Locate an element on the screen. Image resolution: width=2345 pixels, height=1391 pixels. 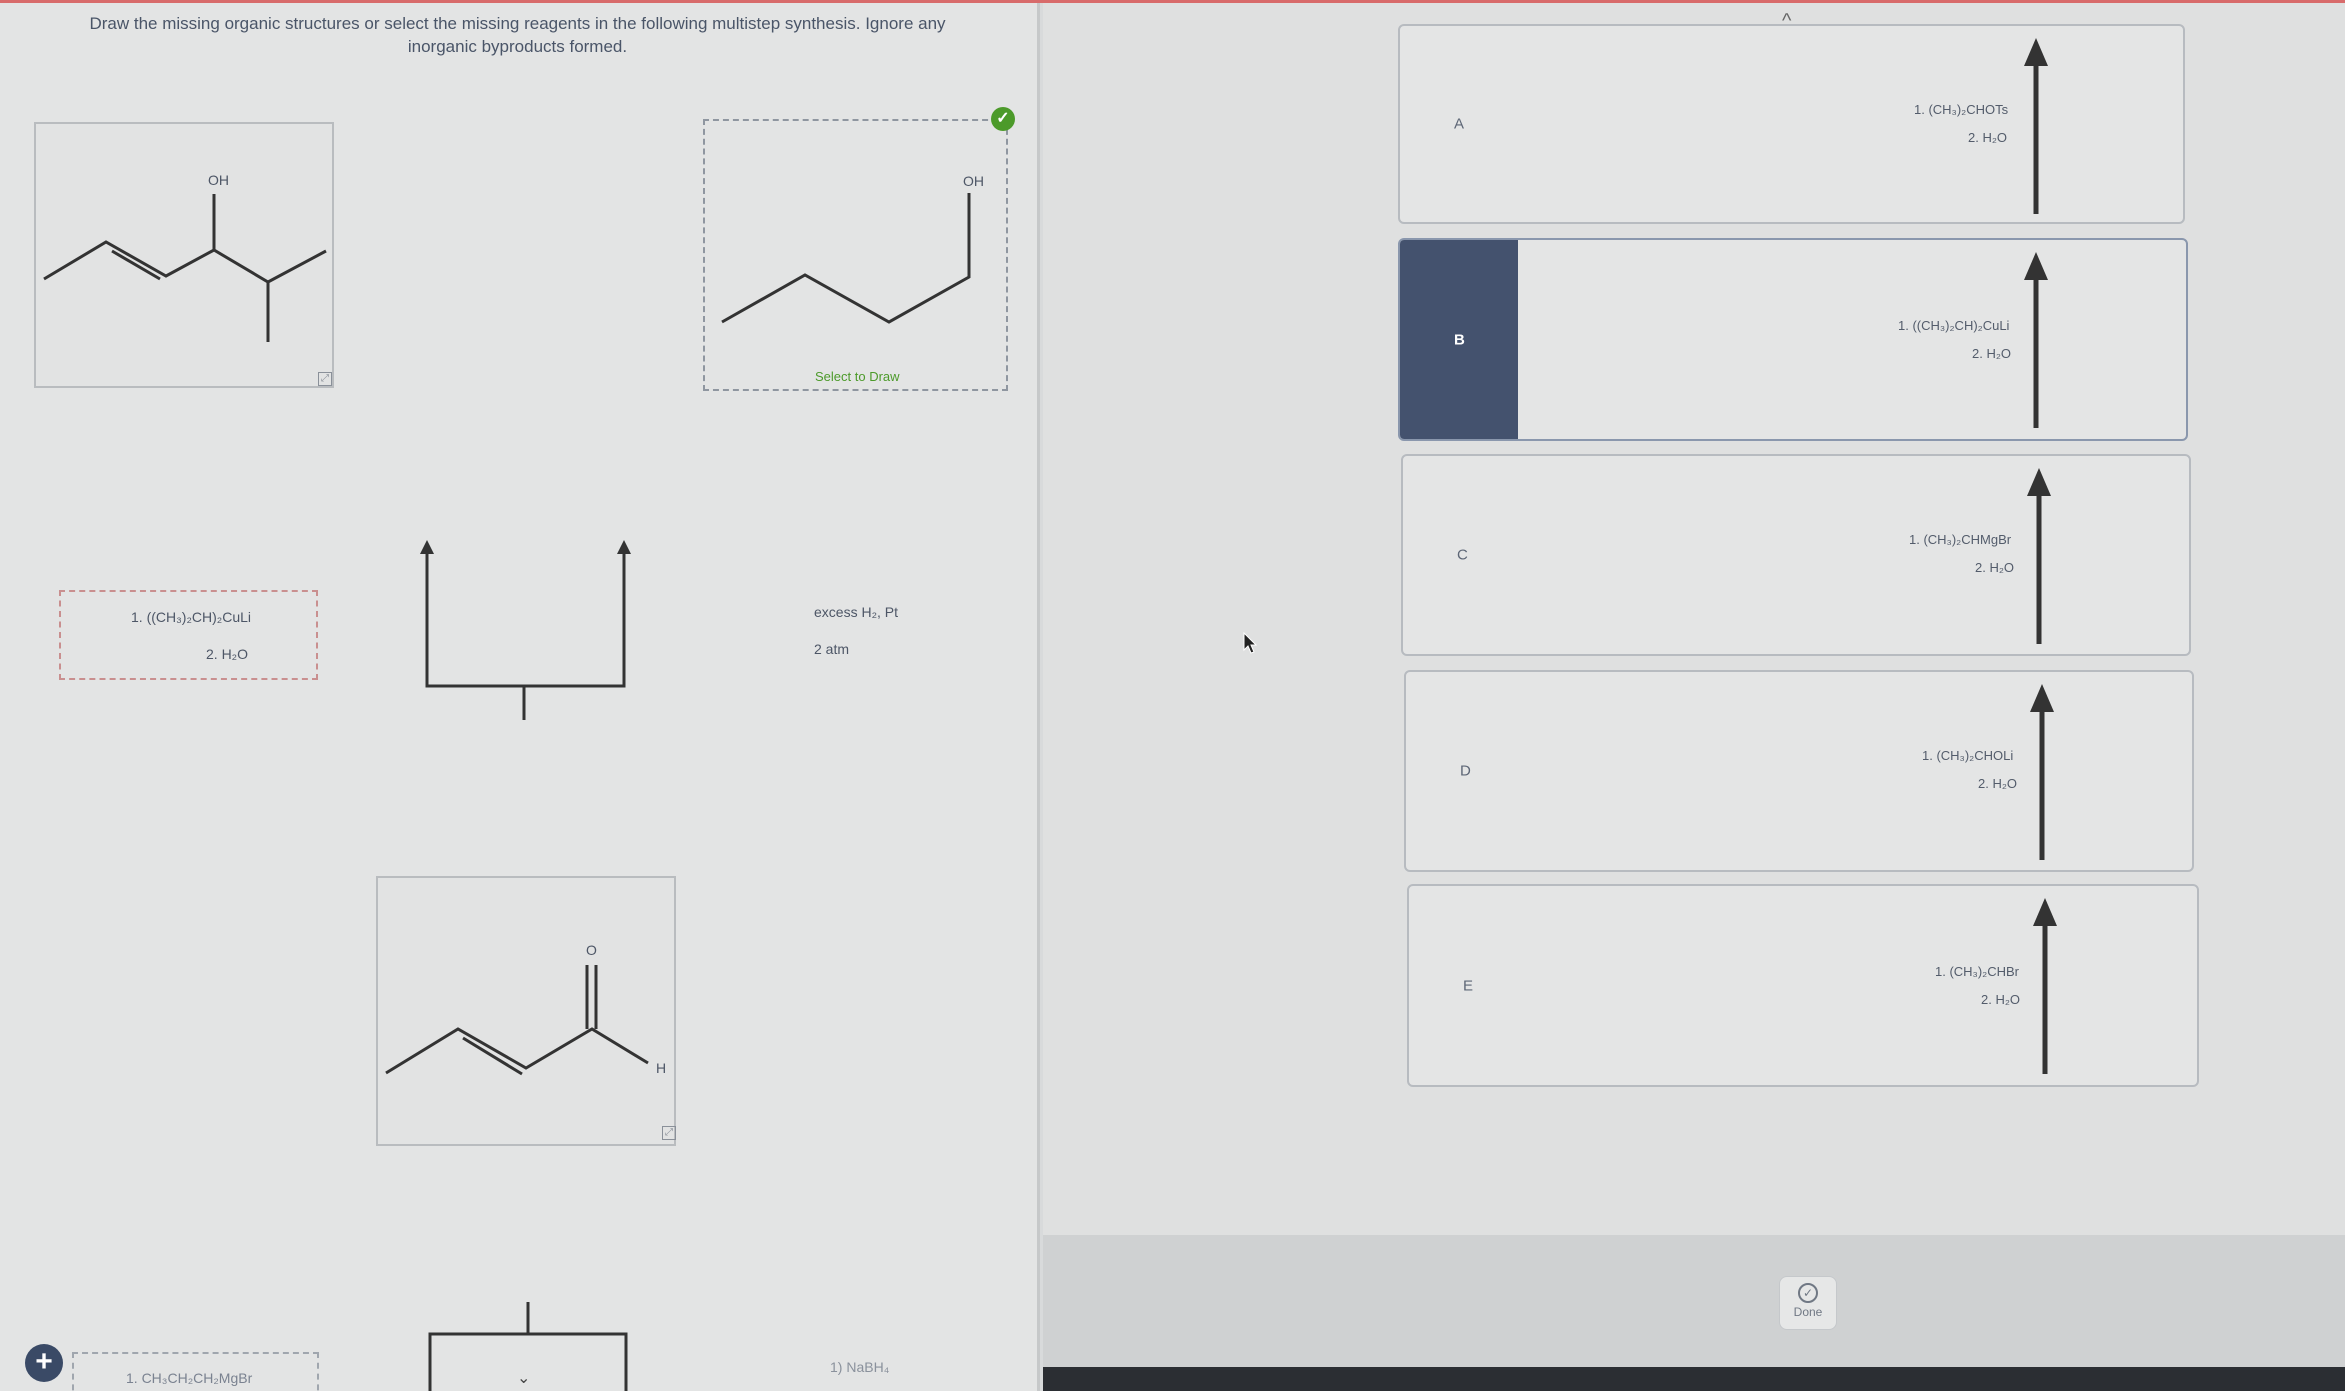
done-button: ✓ Done is located at coordinates (1808, 1303).